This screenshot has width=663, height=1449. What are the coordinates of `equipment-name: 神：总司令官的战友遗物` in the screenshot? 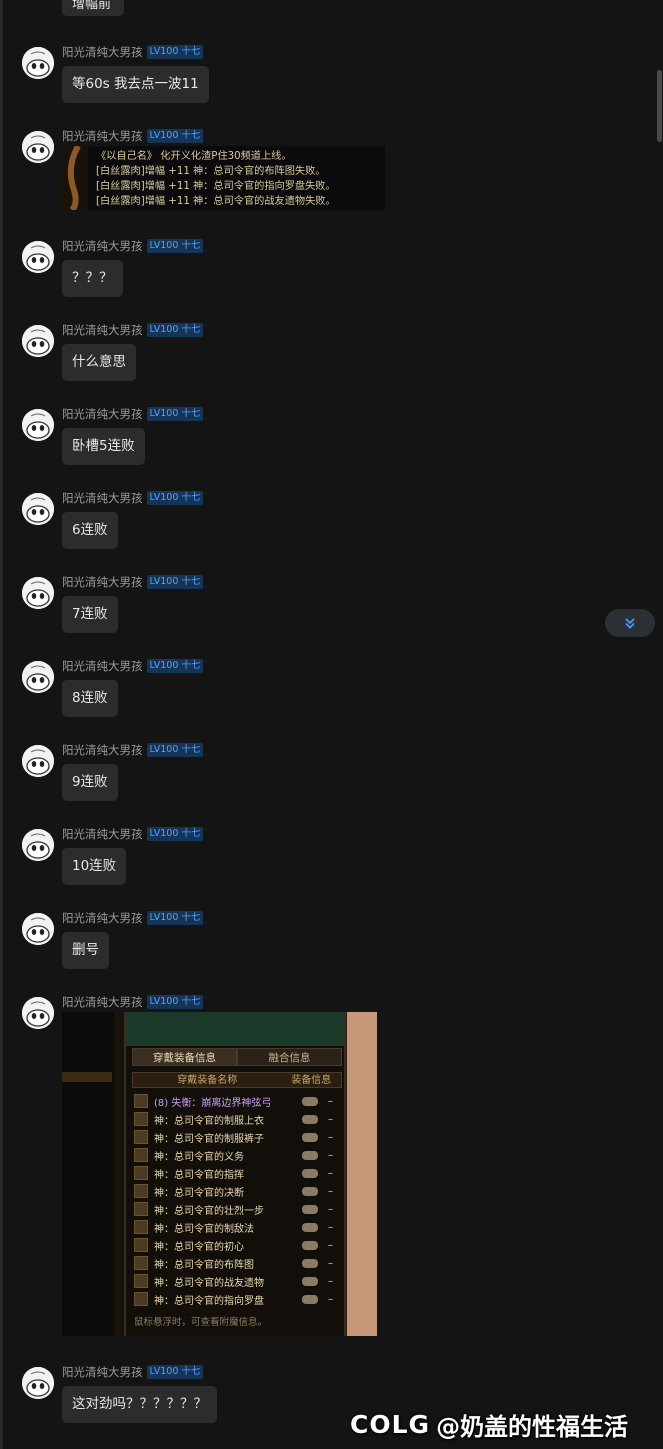 It's located at (209, 1283).